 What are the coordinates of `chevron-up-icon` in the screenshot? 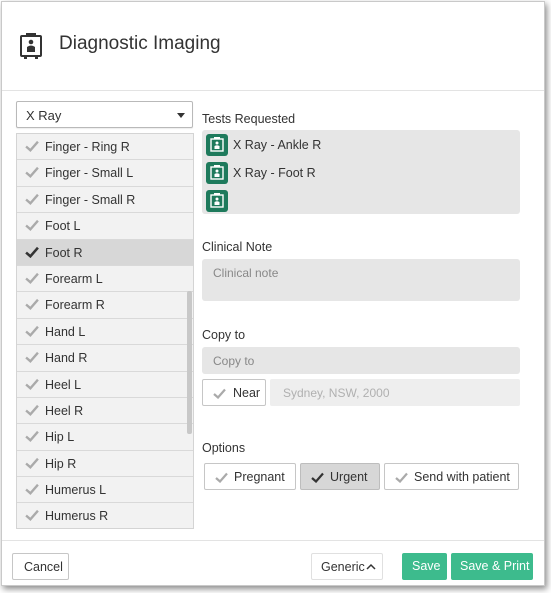 It's located at (371, 566).